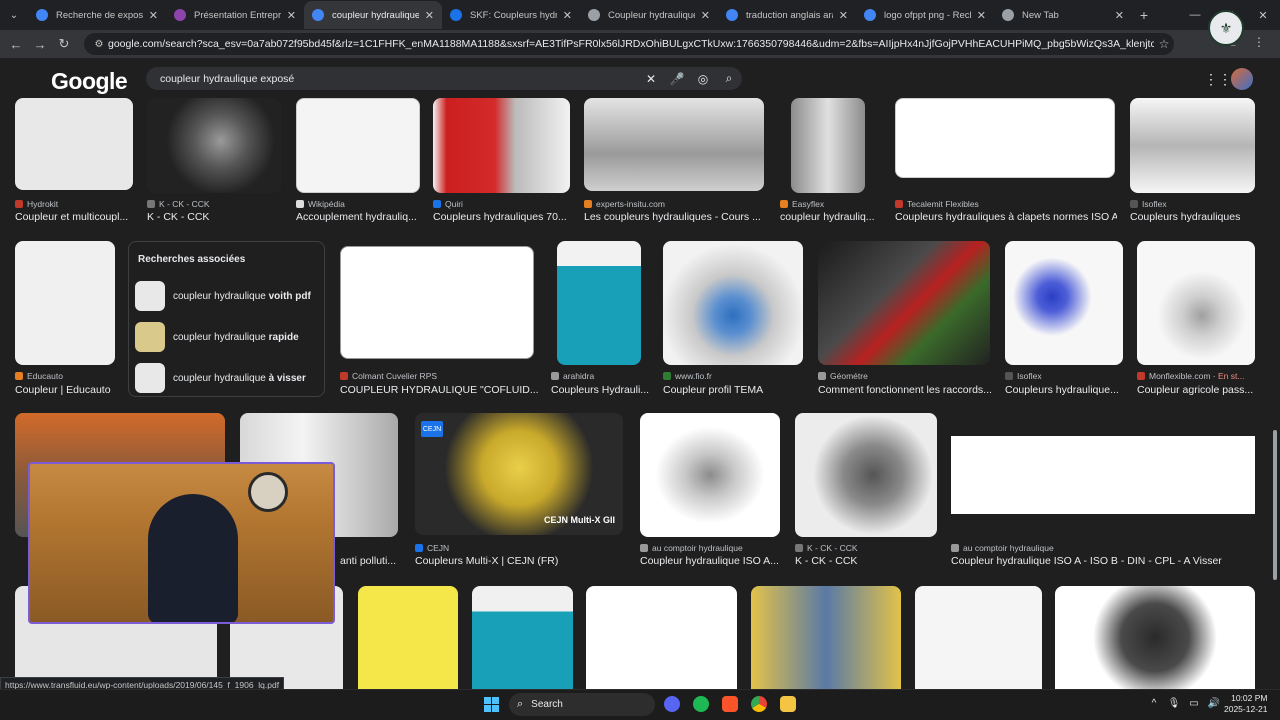 This screenshot has height=720, width=1280. What do you see at coordinates (64, 44) in the screenshot?
I see `reload-icon: ↻` at bounding box center [64, 44].